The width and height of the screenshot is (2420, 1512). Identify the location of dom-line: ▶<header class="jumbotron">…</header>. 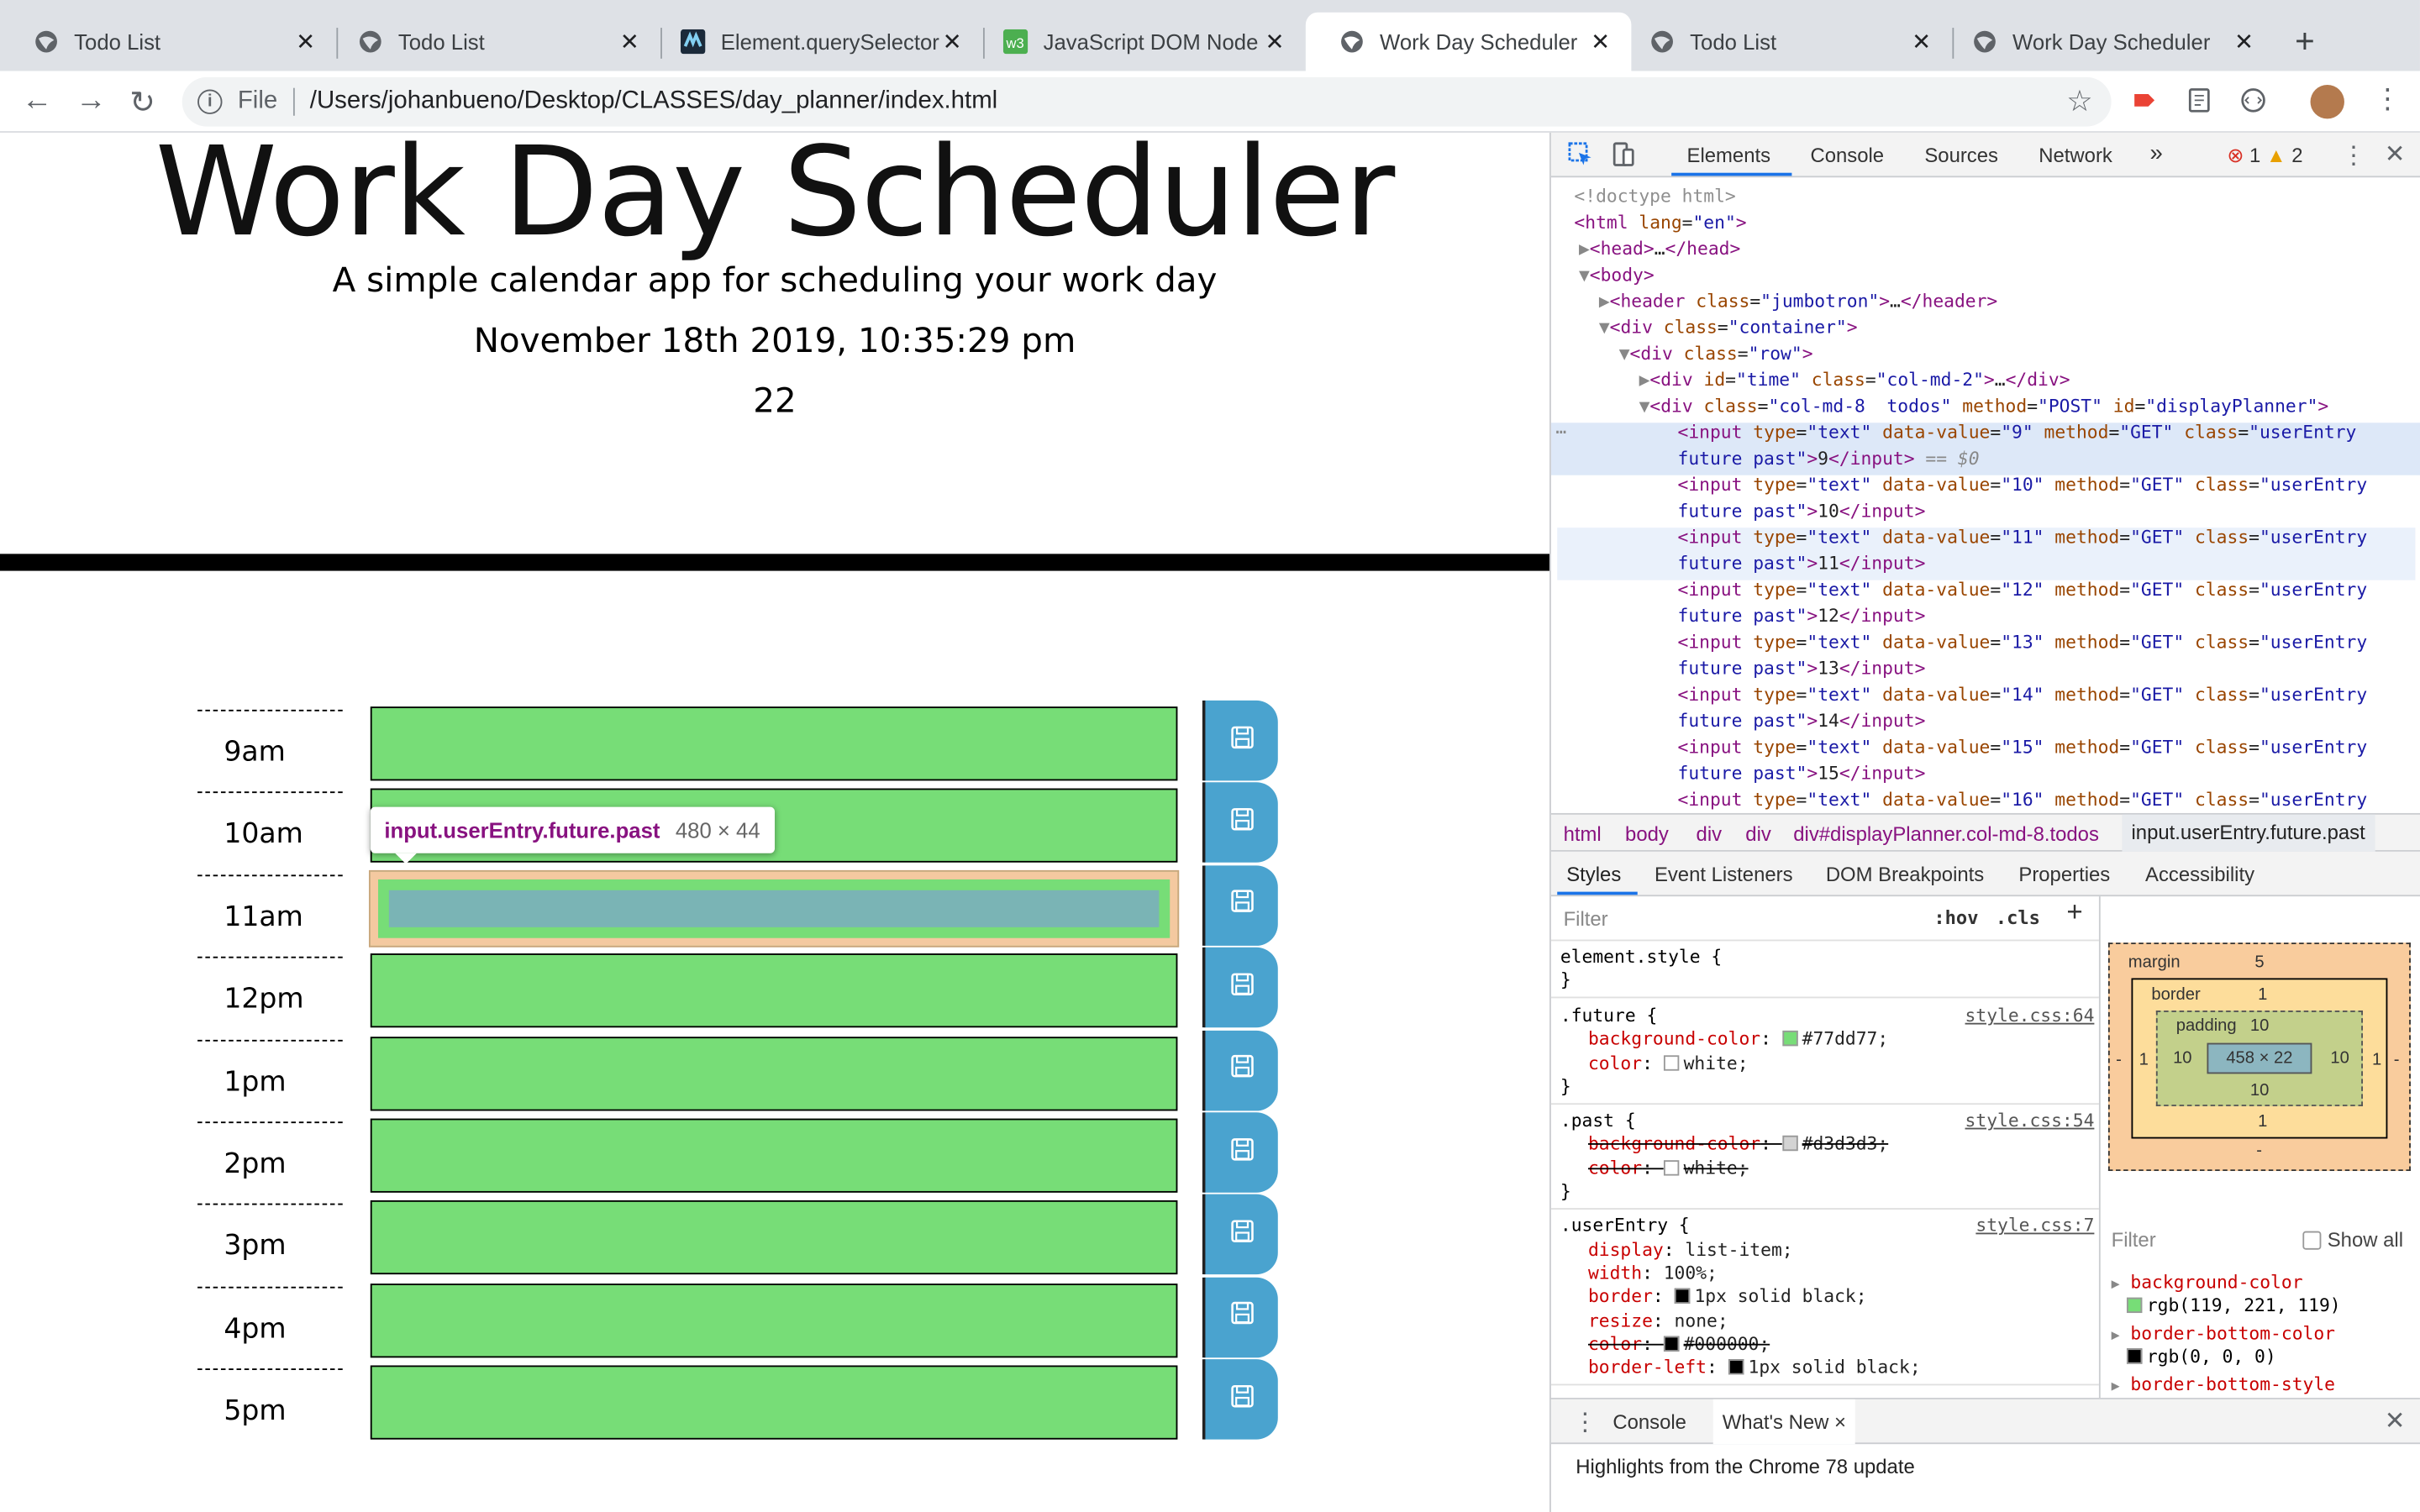
(2009, 301).